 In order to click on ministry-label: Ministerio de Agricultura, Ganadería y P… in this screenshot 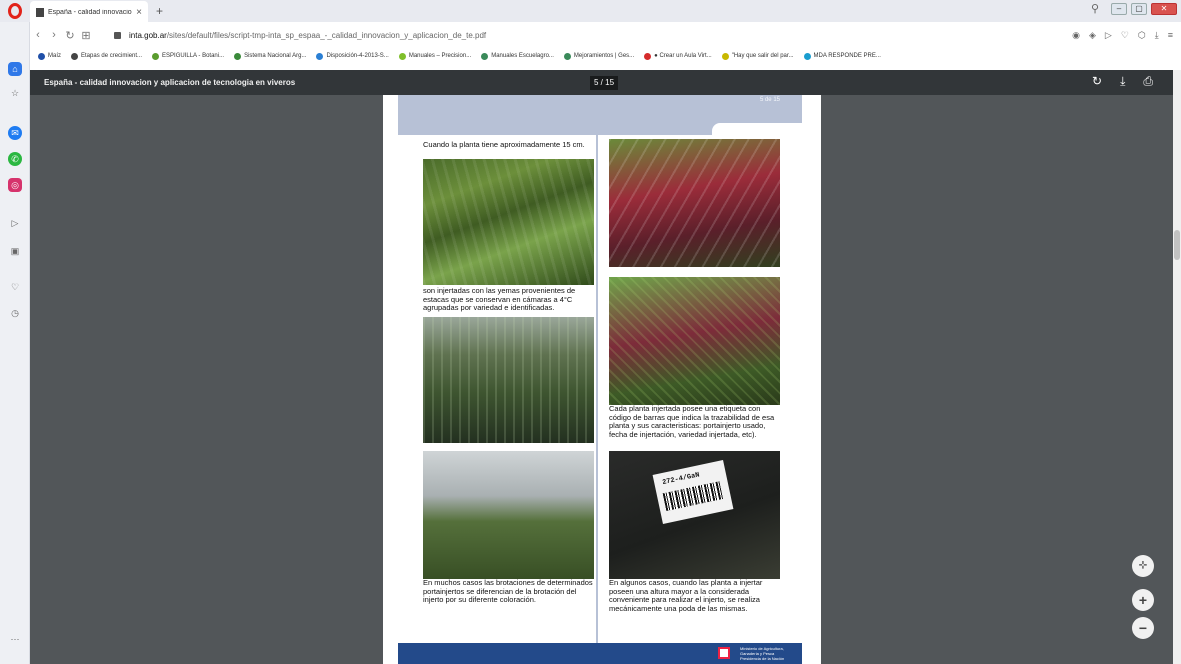, I will do `click(762, 653)`.